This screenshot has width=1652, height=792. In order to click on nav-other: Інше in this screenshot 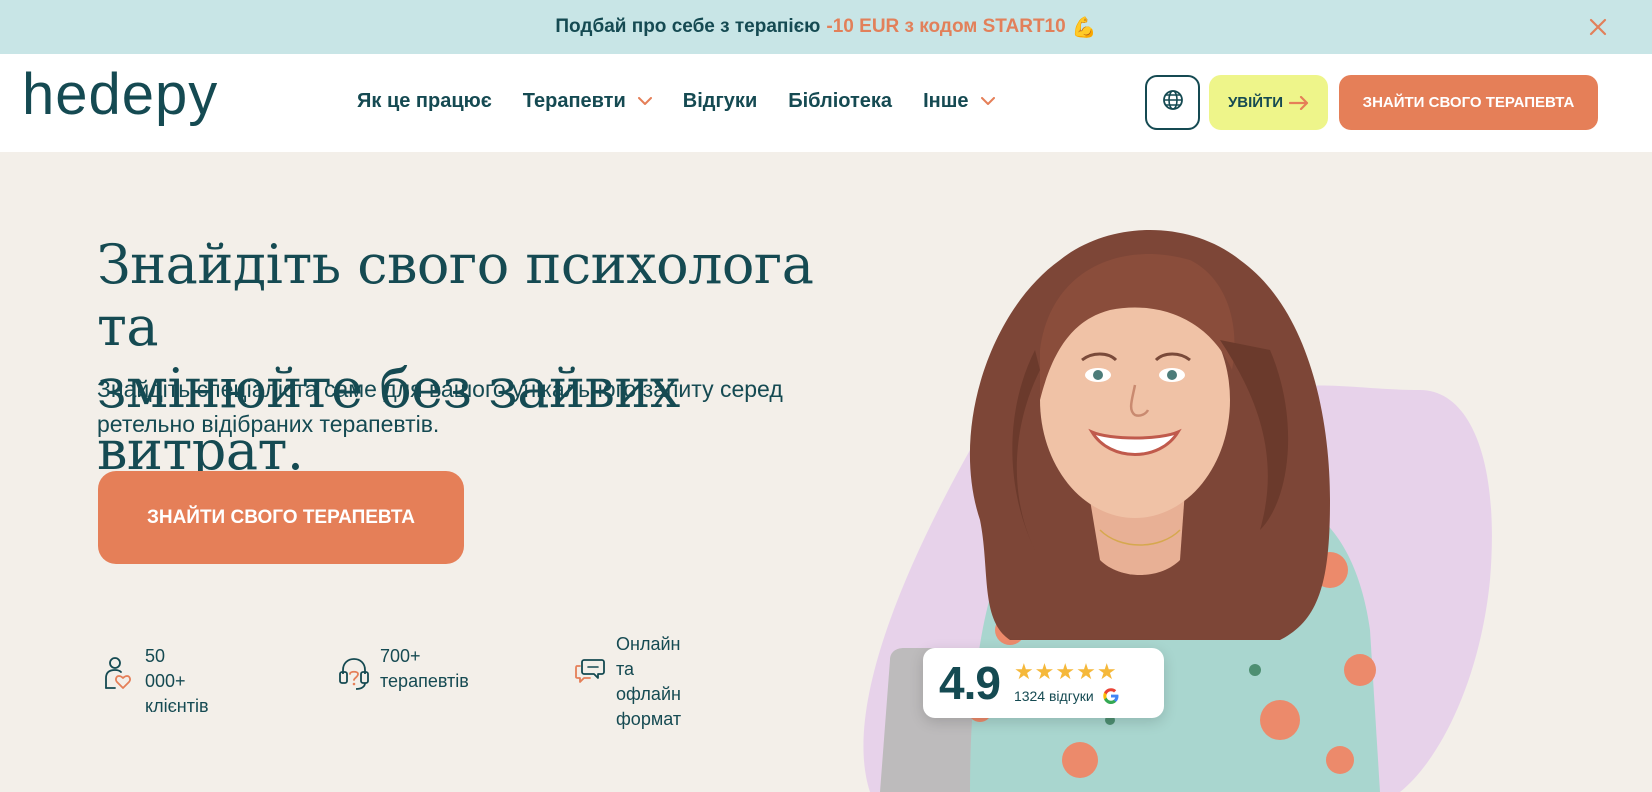, I will do `click(959, 101)`.